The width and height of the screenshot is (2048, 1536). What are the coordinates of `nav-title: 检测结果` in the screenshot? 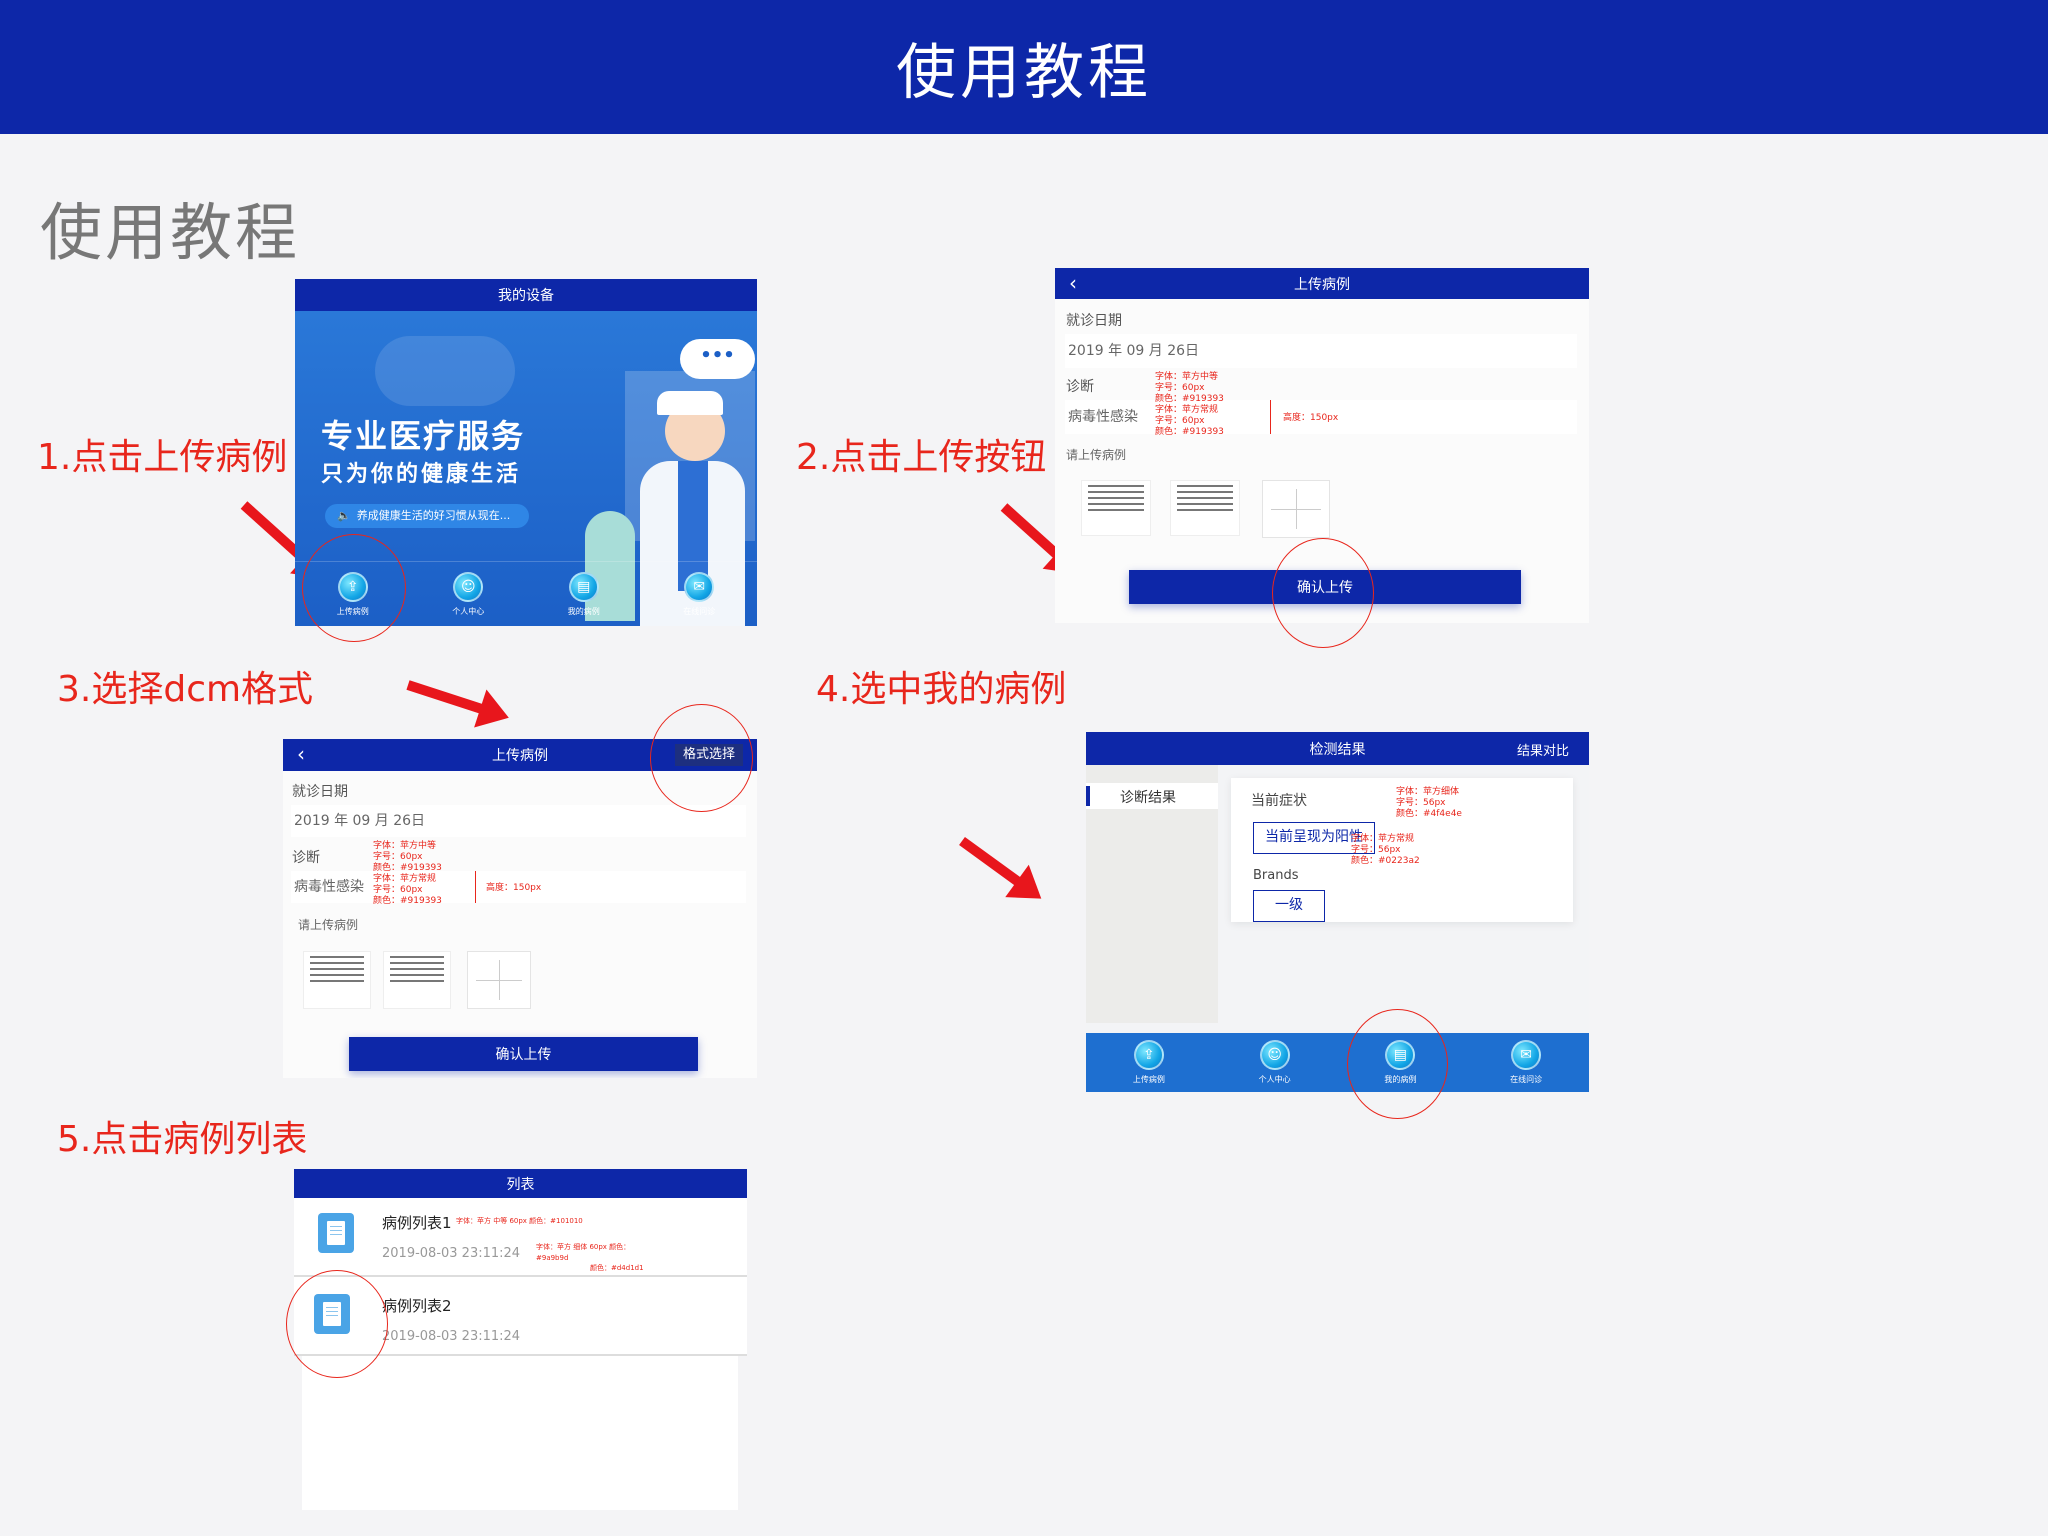 It's located at (1337, 749).